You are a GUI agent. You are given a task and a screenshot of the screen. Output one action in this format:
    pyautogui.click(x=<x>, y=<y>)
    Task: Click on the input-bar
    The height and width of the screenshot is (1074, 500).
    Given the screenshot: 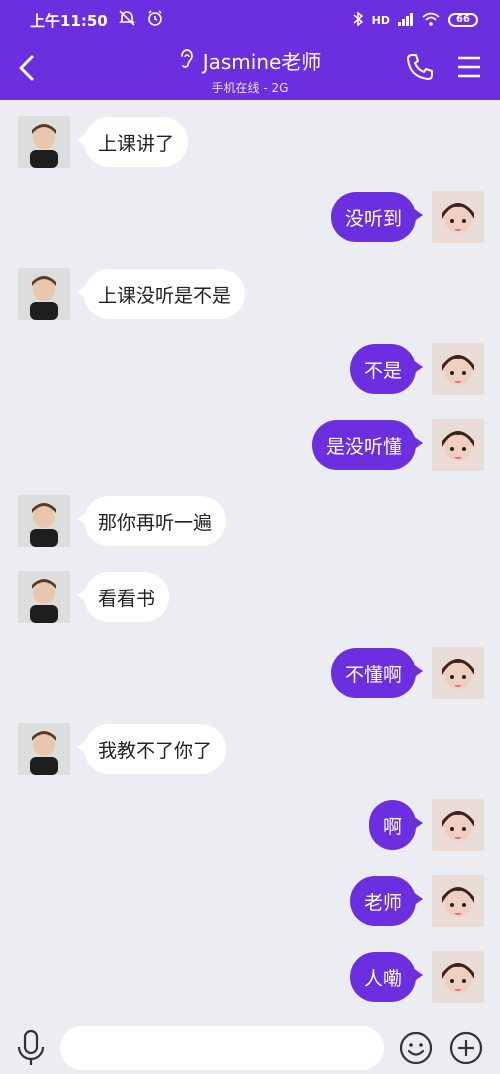 What is the action you would take?
    pyautogui.click(x=250, y=1047)
    